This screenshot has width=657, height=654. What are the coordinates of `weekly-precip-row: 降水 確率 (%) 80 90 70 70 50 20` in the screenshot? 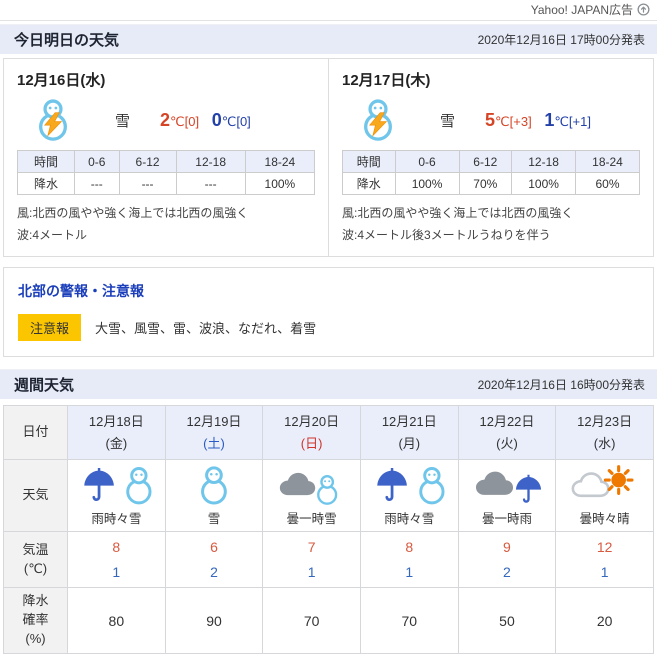 It's located at (328, 620).